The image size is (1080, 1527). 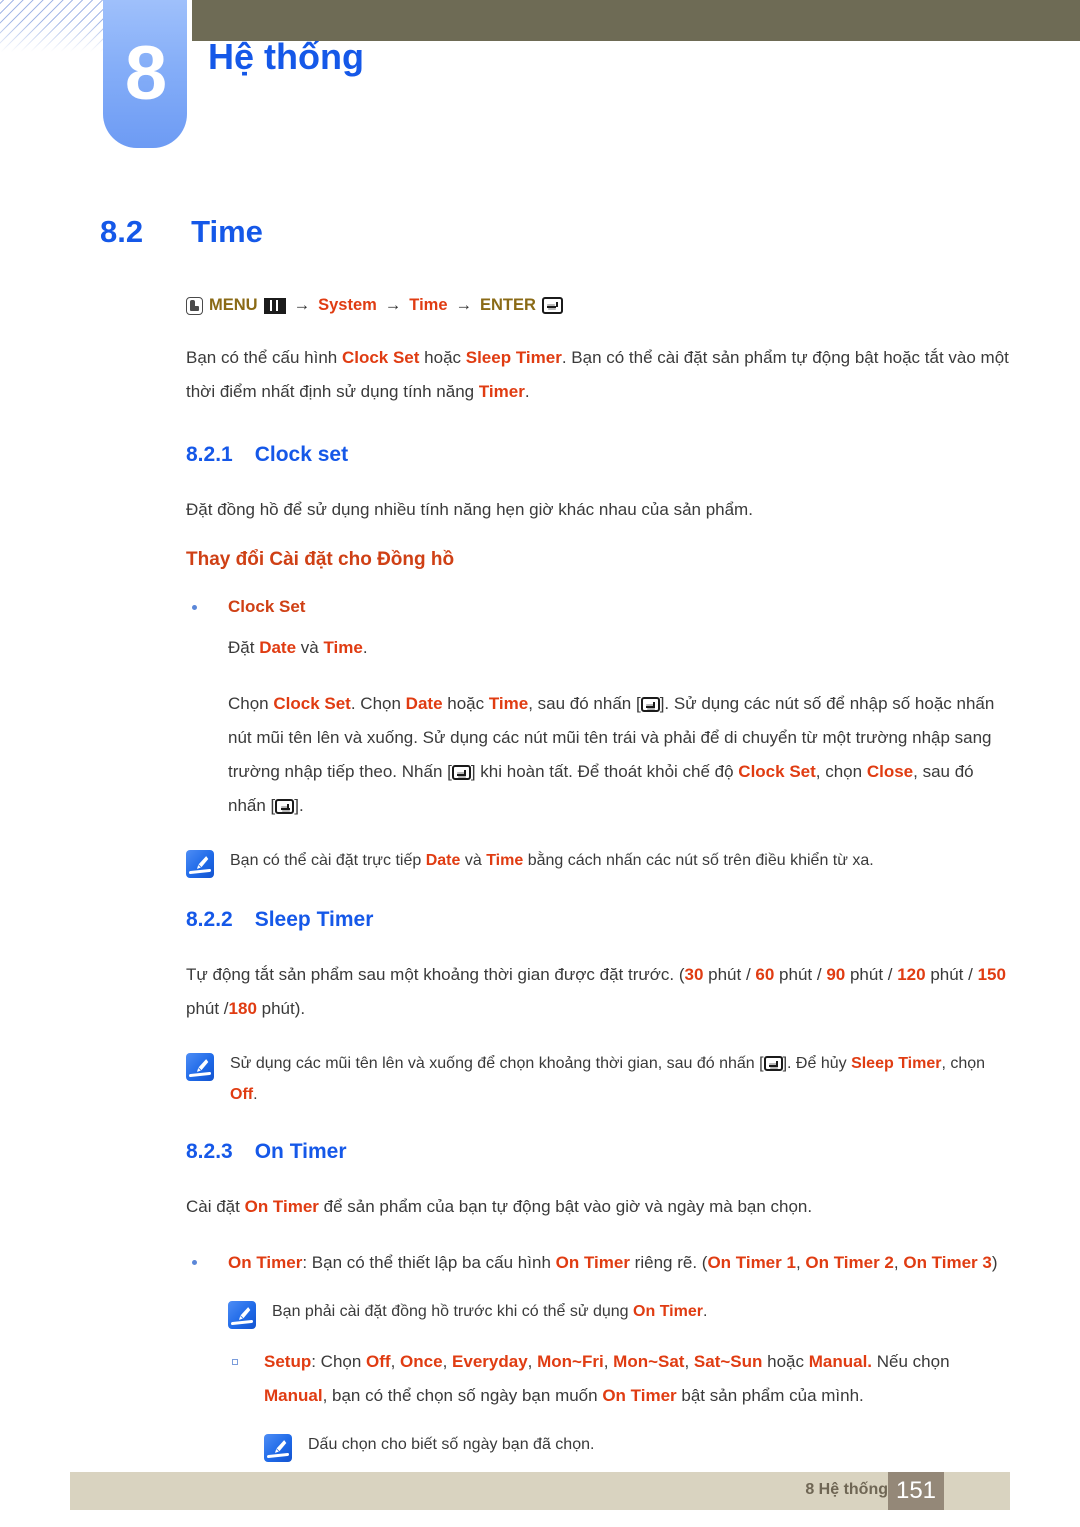 What do you see at coordinates (608, 1361) in the screenshot?
I see `su-t5: ,` at bounding box center [608, 1361].